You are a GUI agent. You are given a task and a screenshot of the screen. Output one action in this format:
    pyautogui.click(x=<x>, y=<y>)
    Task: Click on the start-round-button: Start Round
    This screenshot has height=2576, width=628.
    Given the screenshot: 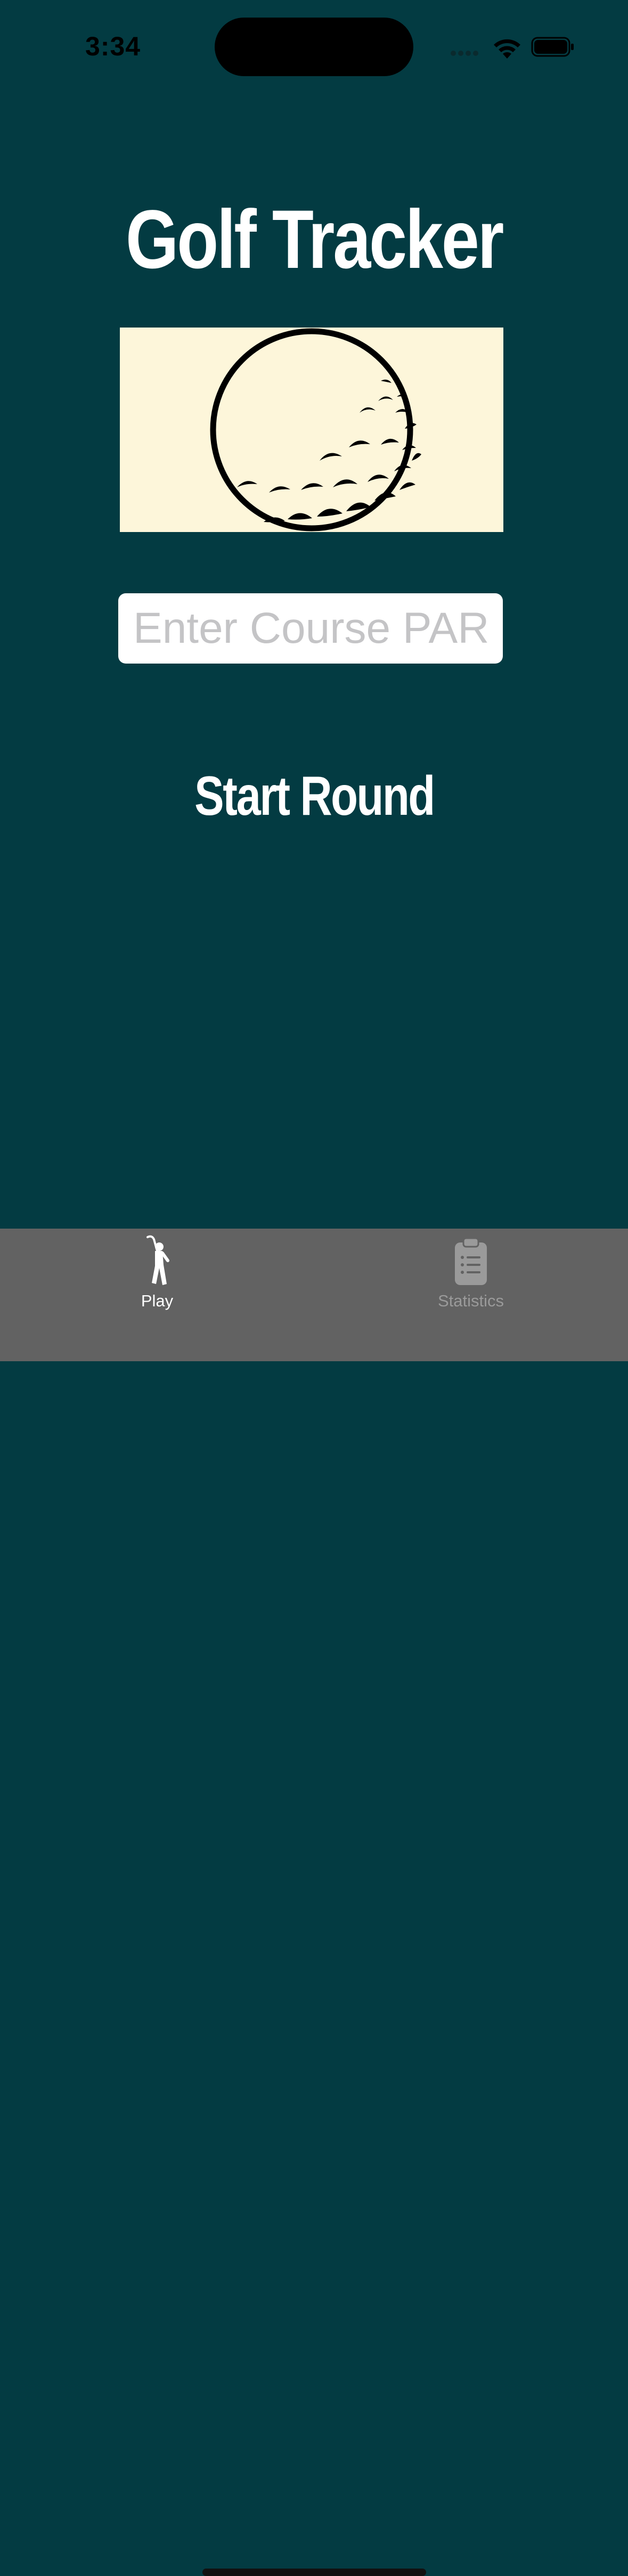 What is the action you would take?
    pyautogui.click(x=314, y=796)
    